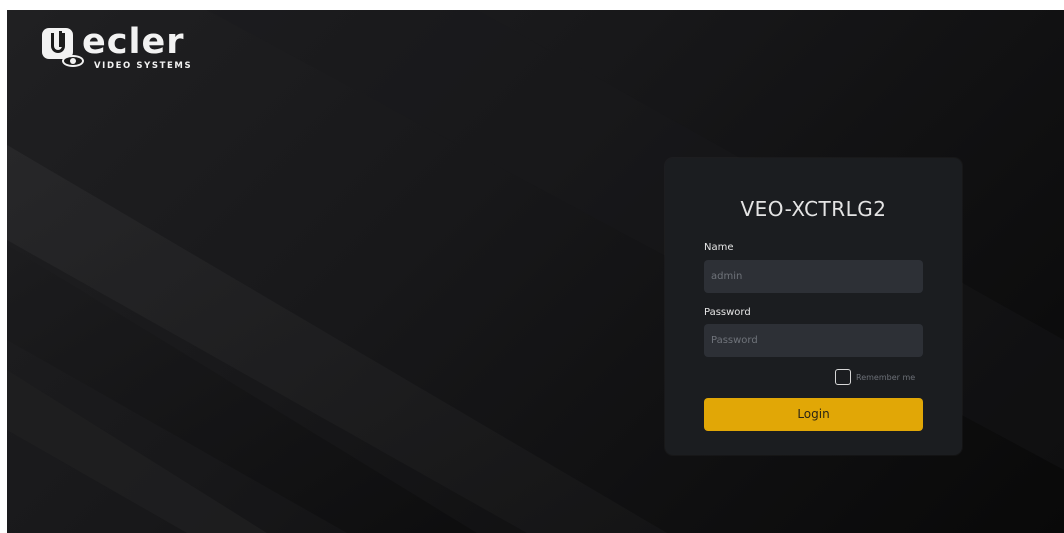 The height and width of the screenshot is (533, 1064). What do you see at coordinates (143, 66) in the screenshot?
I see `logo-tagline: VIDEO SYSTEMS` at bounding box center [143, 66].